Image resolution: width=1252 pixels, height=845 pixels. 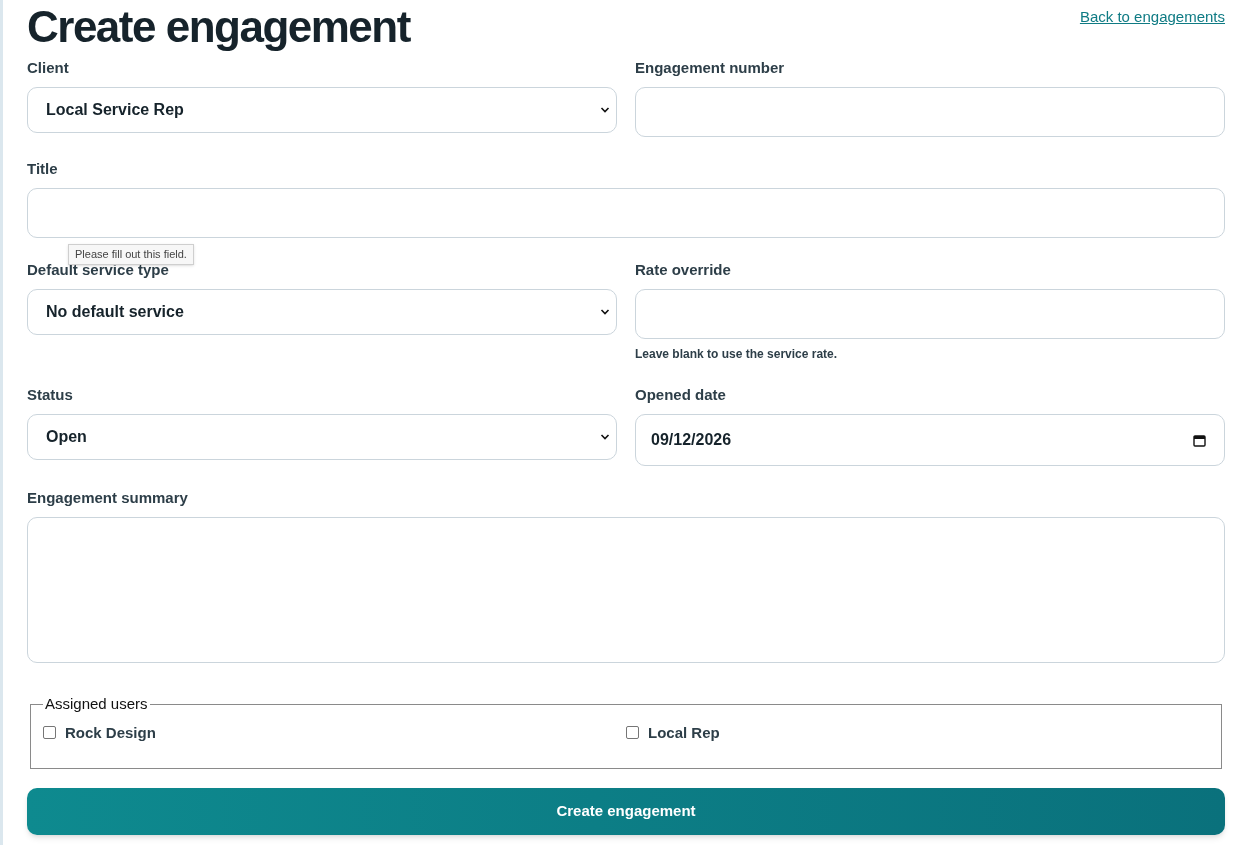 What do you see at coordinates (131, 254) in the screenshot?
I see `validation-tooltip: Please fill out this field.` at bounding box center [131, 254].